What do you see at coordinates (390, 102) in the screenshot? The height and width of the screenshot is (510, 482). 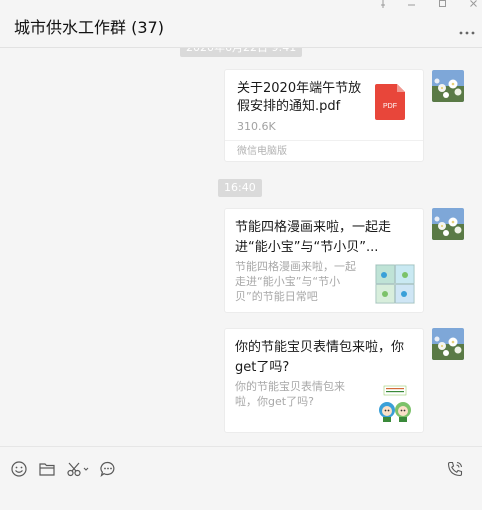 I see `pdf-icon: PDF` at bounding box center [390, 102].